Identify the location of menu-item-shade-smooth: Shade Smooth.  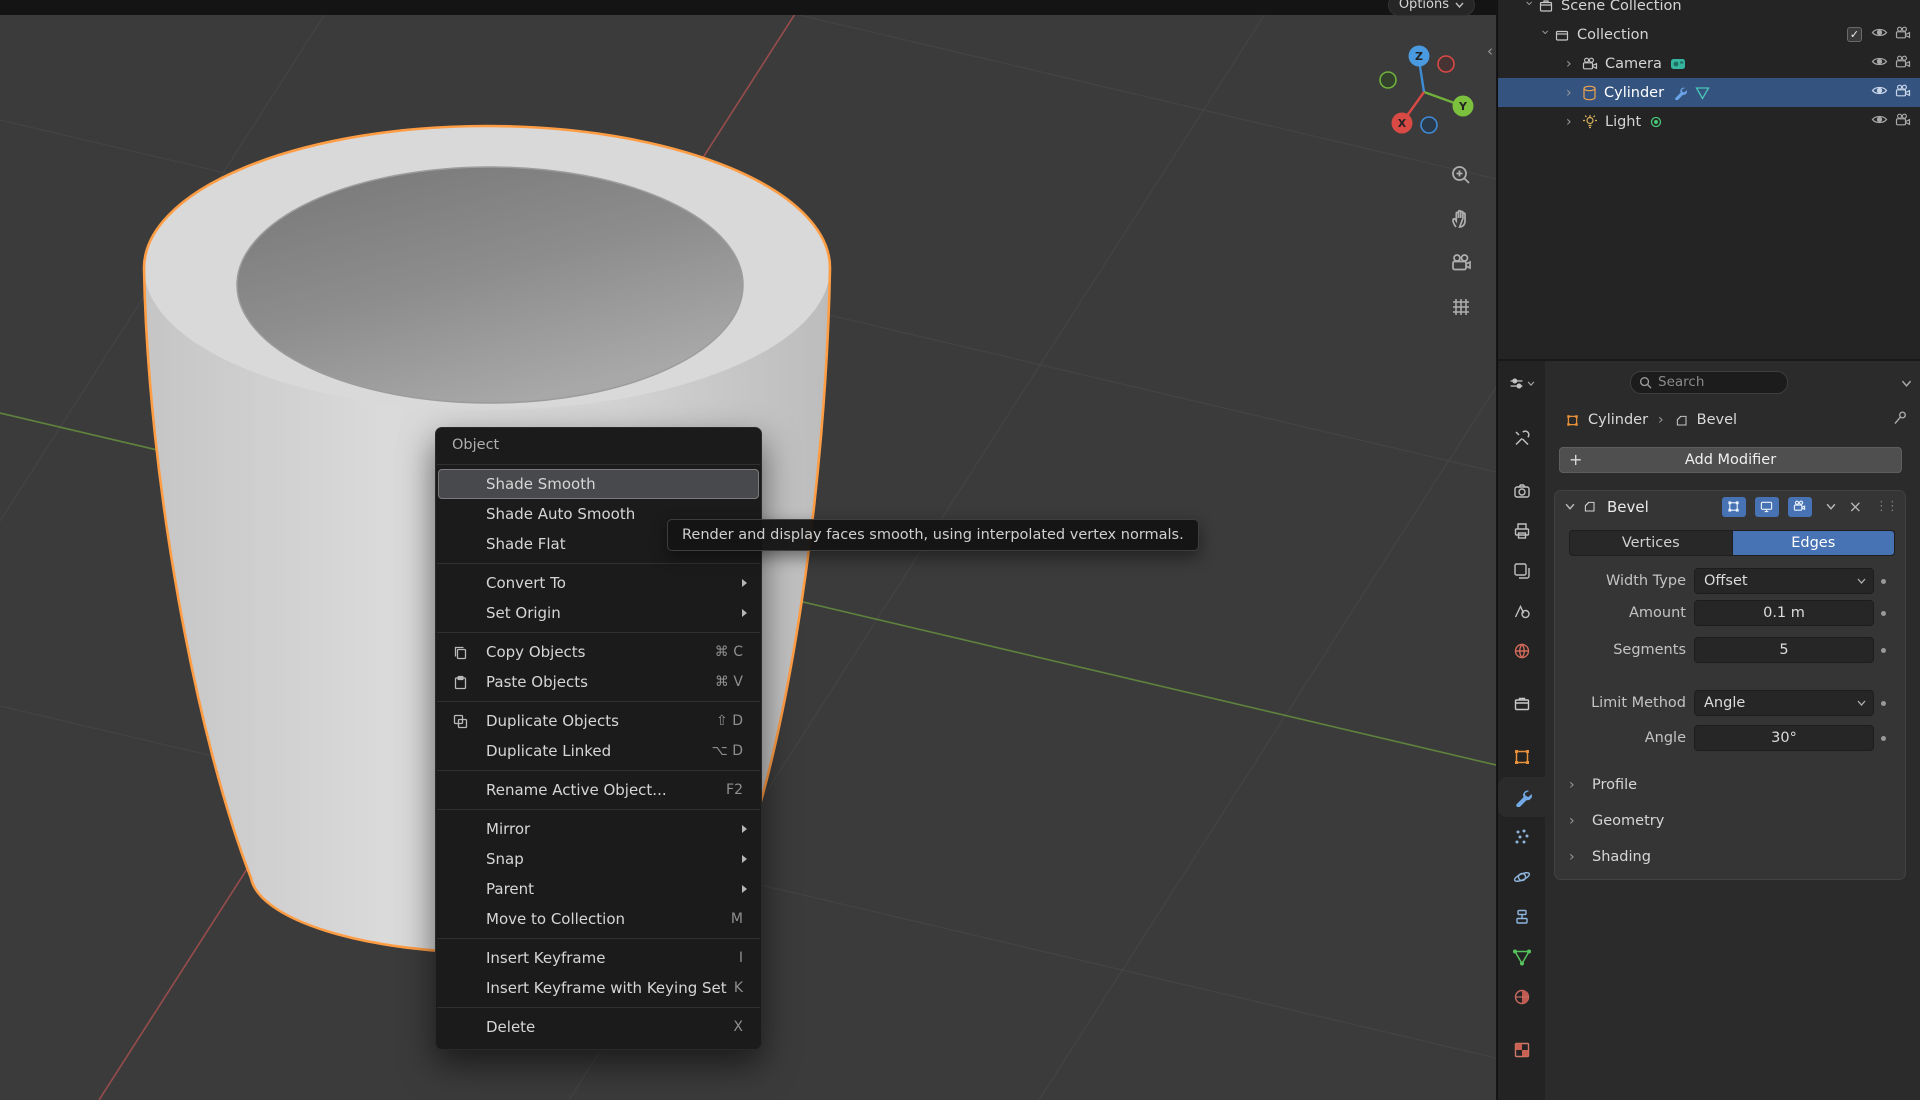
(598, 484).